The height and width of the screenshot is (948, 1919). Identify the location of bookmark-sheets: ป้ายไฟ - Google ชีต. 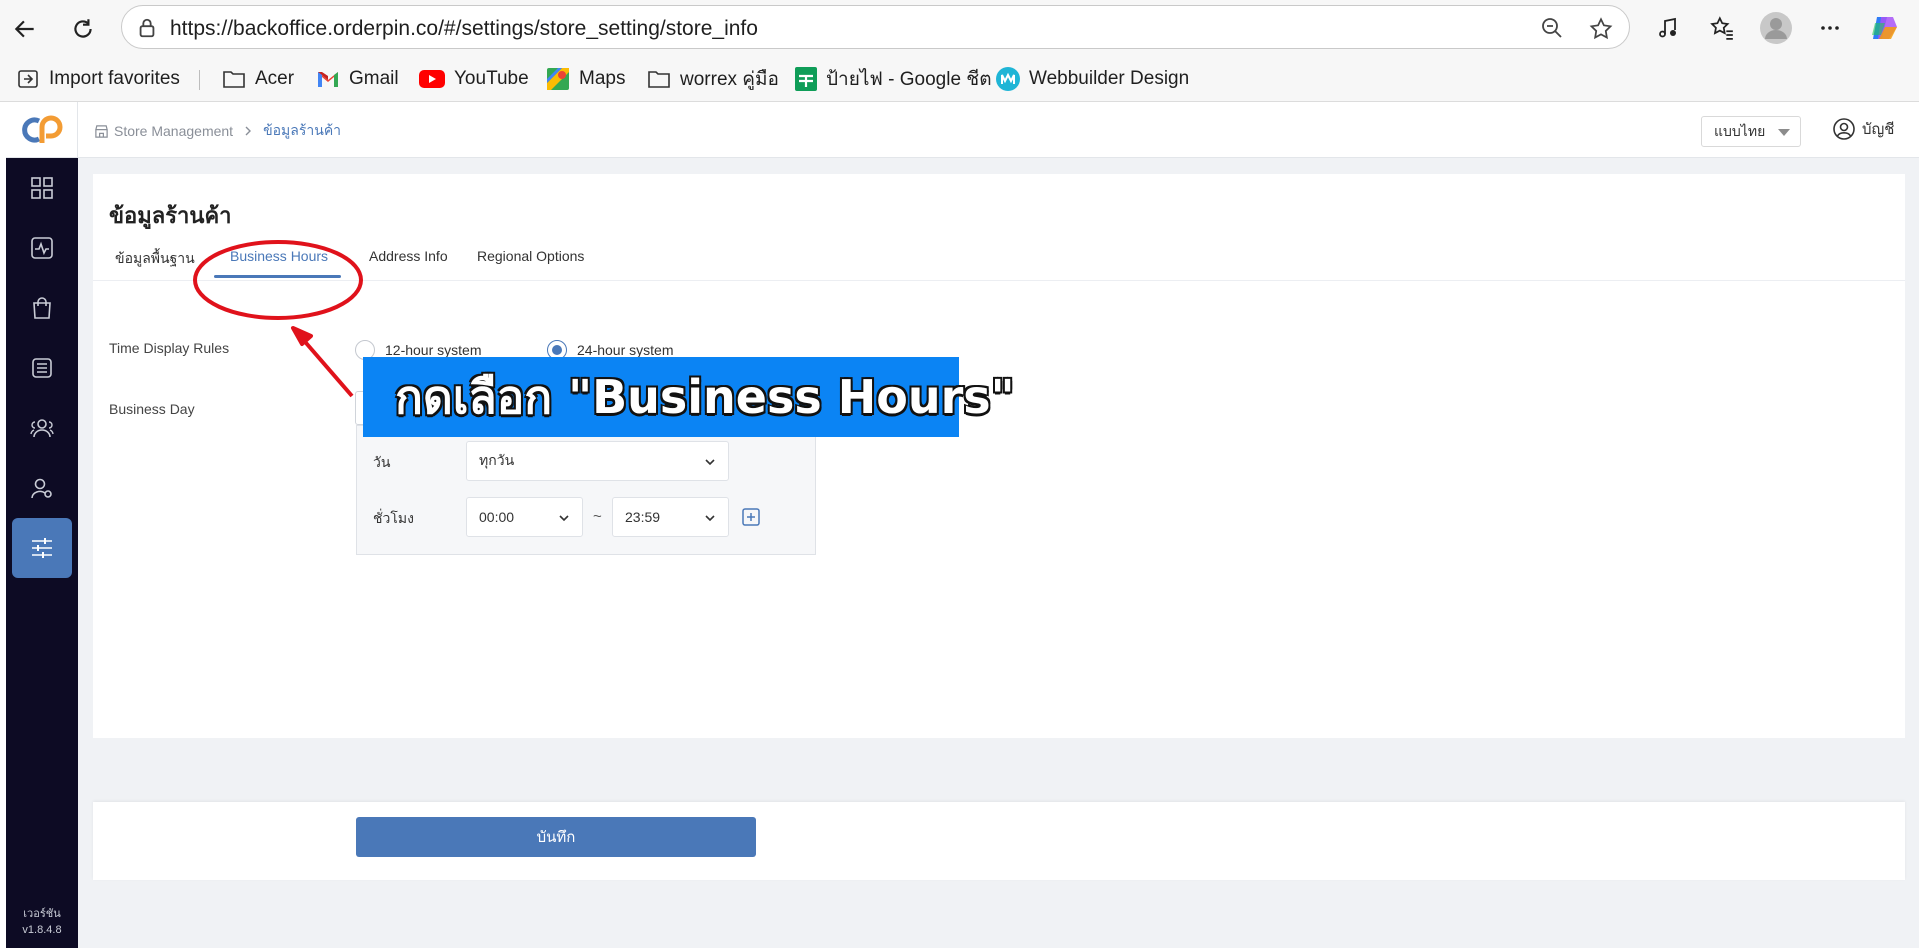
(893, 79).